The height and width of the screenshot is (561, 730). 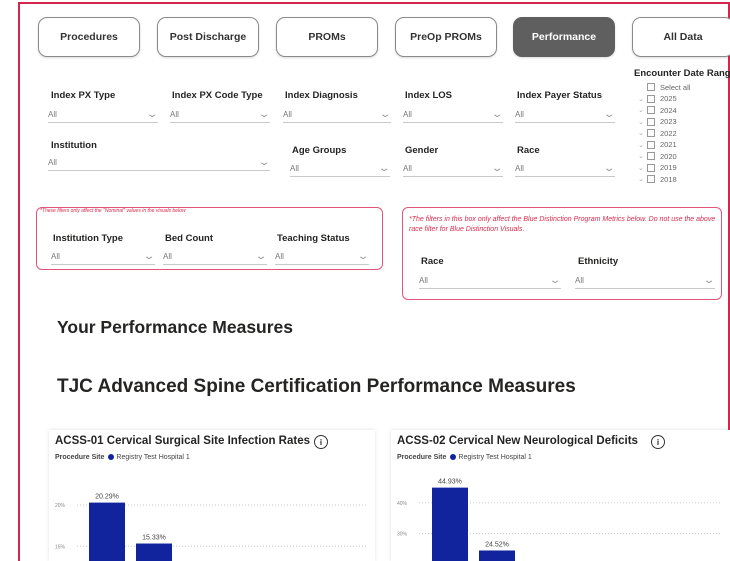 What do you see at coordinates (208, 37) in the screenshot?
I see `nav-post-discharge-button: Post Discharge` at bounding box center [208, 37].